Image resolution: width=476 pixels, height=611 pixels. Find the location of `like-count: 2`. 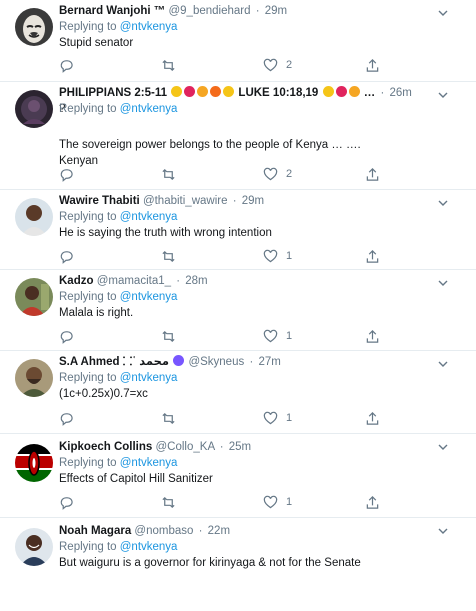

like-count: 2 is located at coordinates (289, 174).